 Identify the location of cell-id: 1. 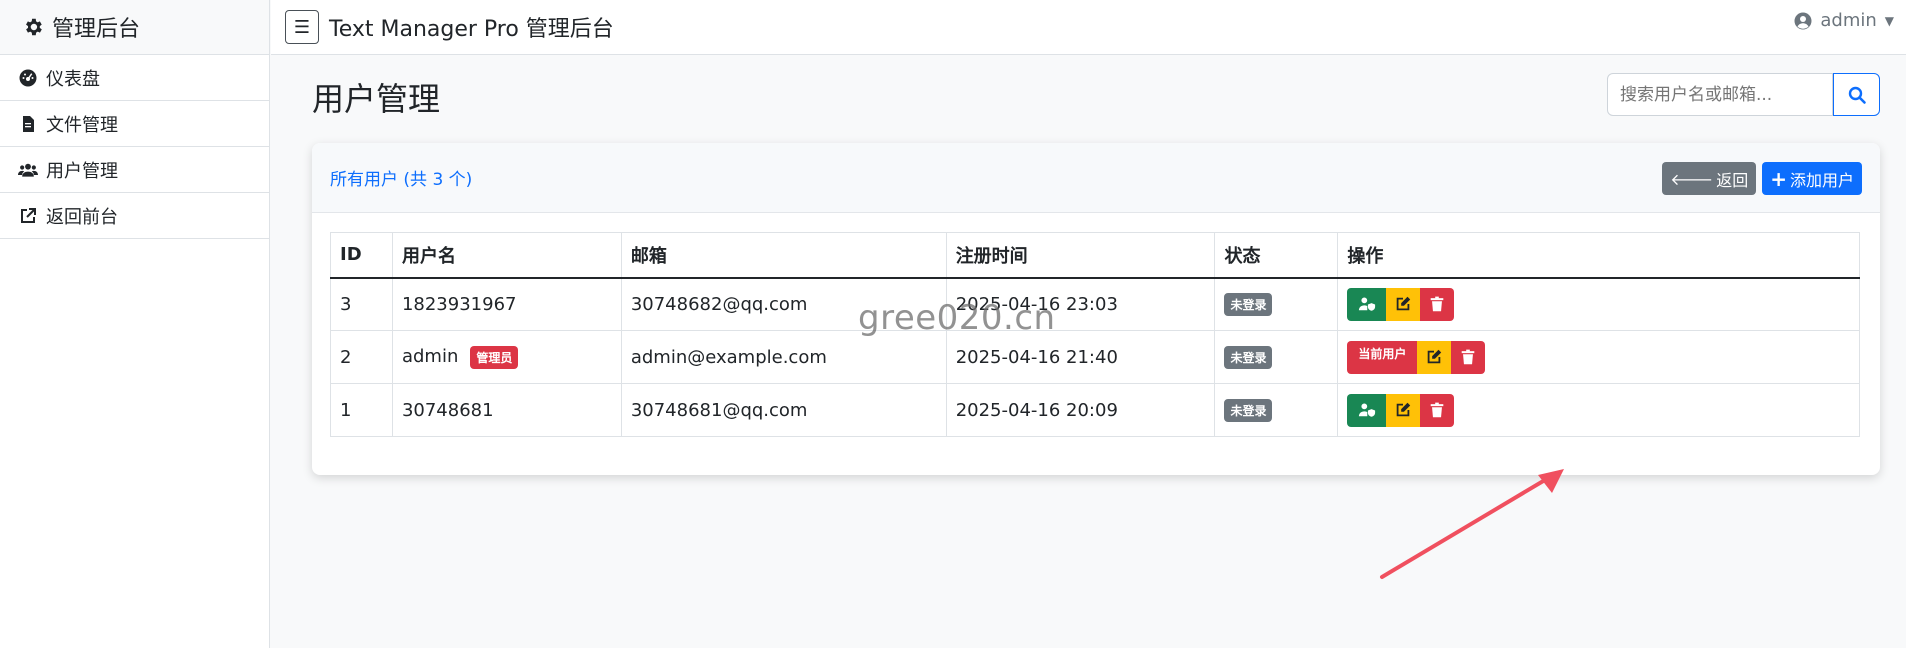
(361, 410).